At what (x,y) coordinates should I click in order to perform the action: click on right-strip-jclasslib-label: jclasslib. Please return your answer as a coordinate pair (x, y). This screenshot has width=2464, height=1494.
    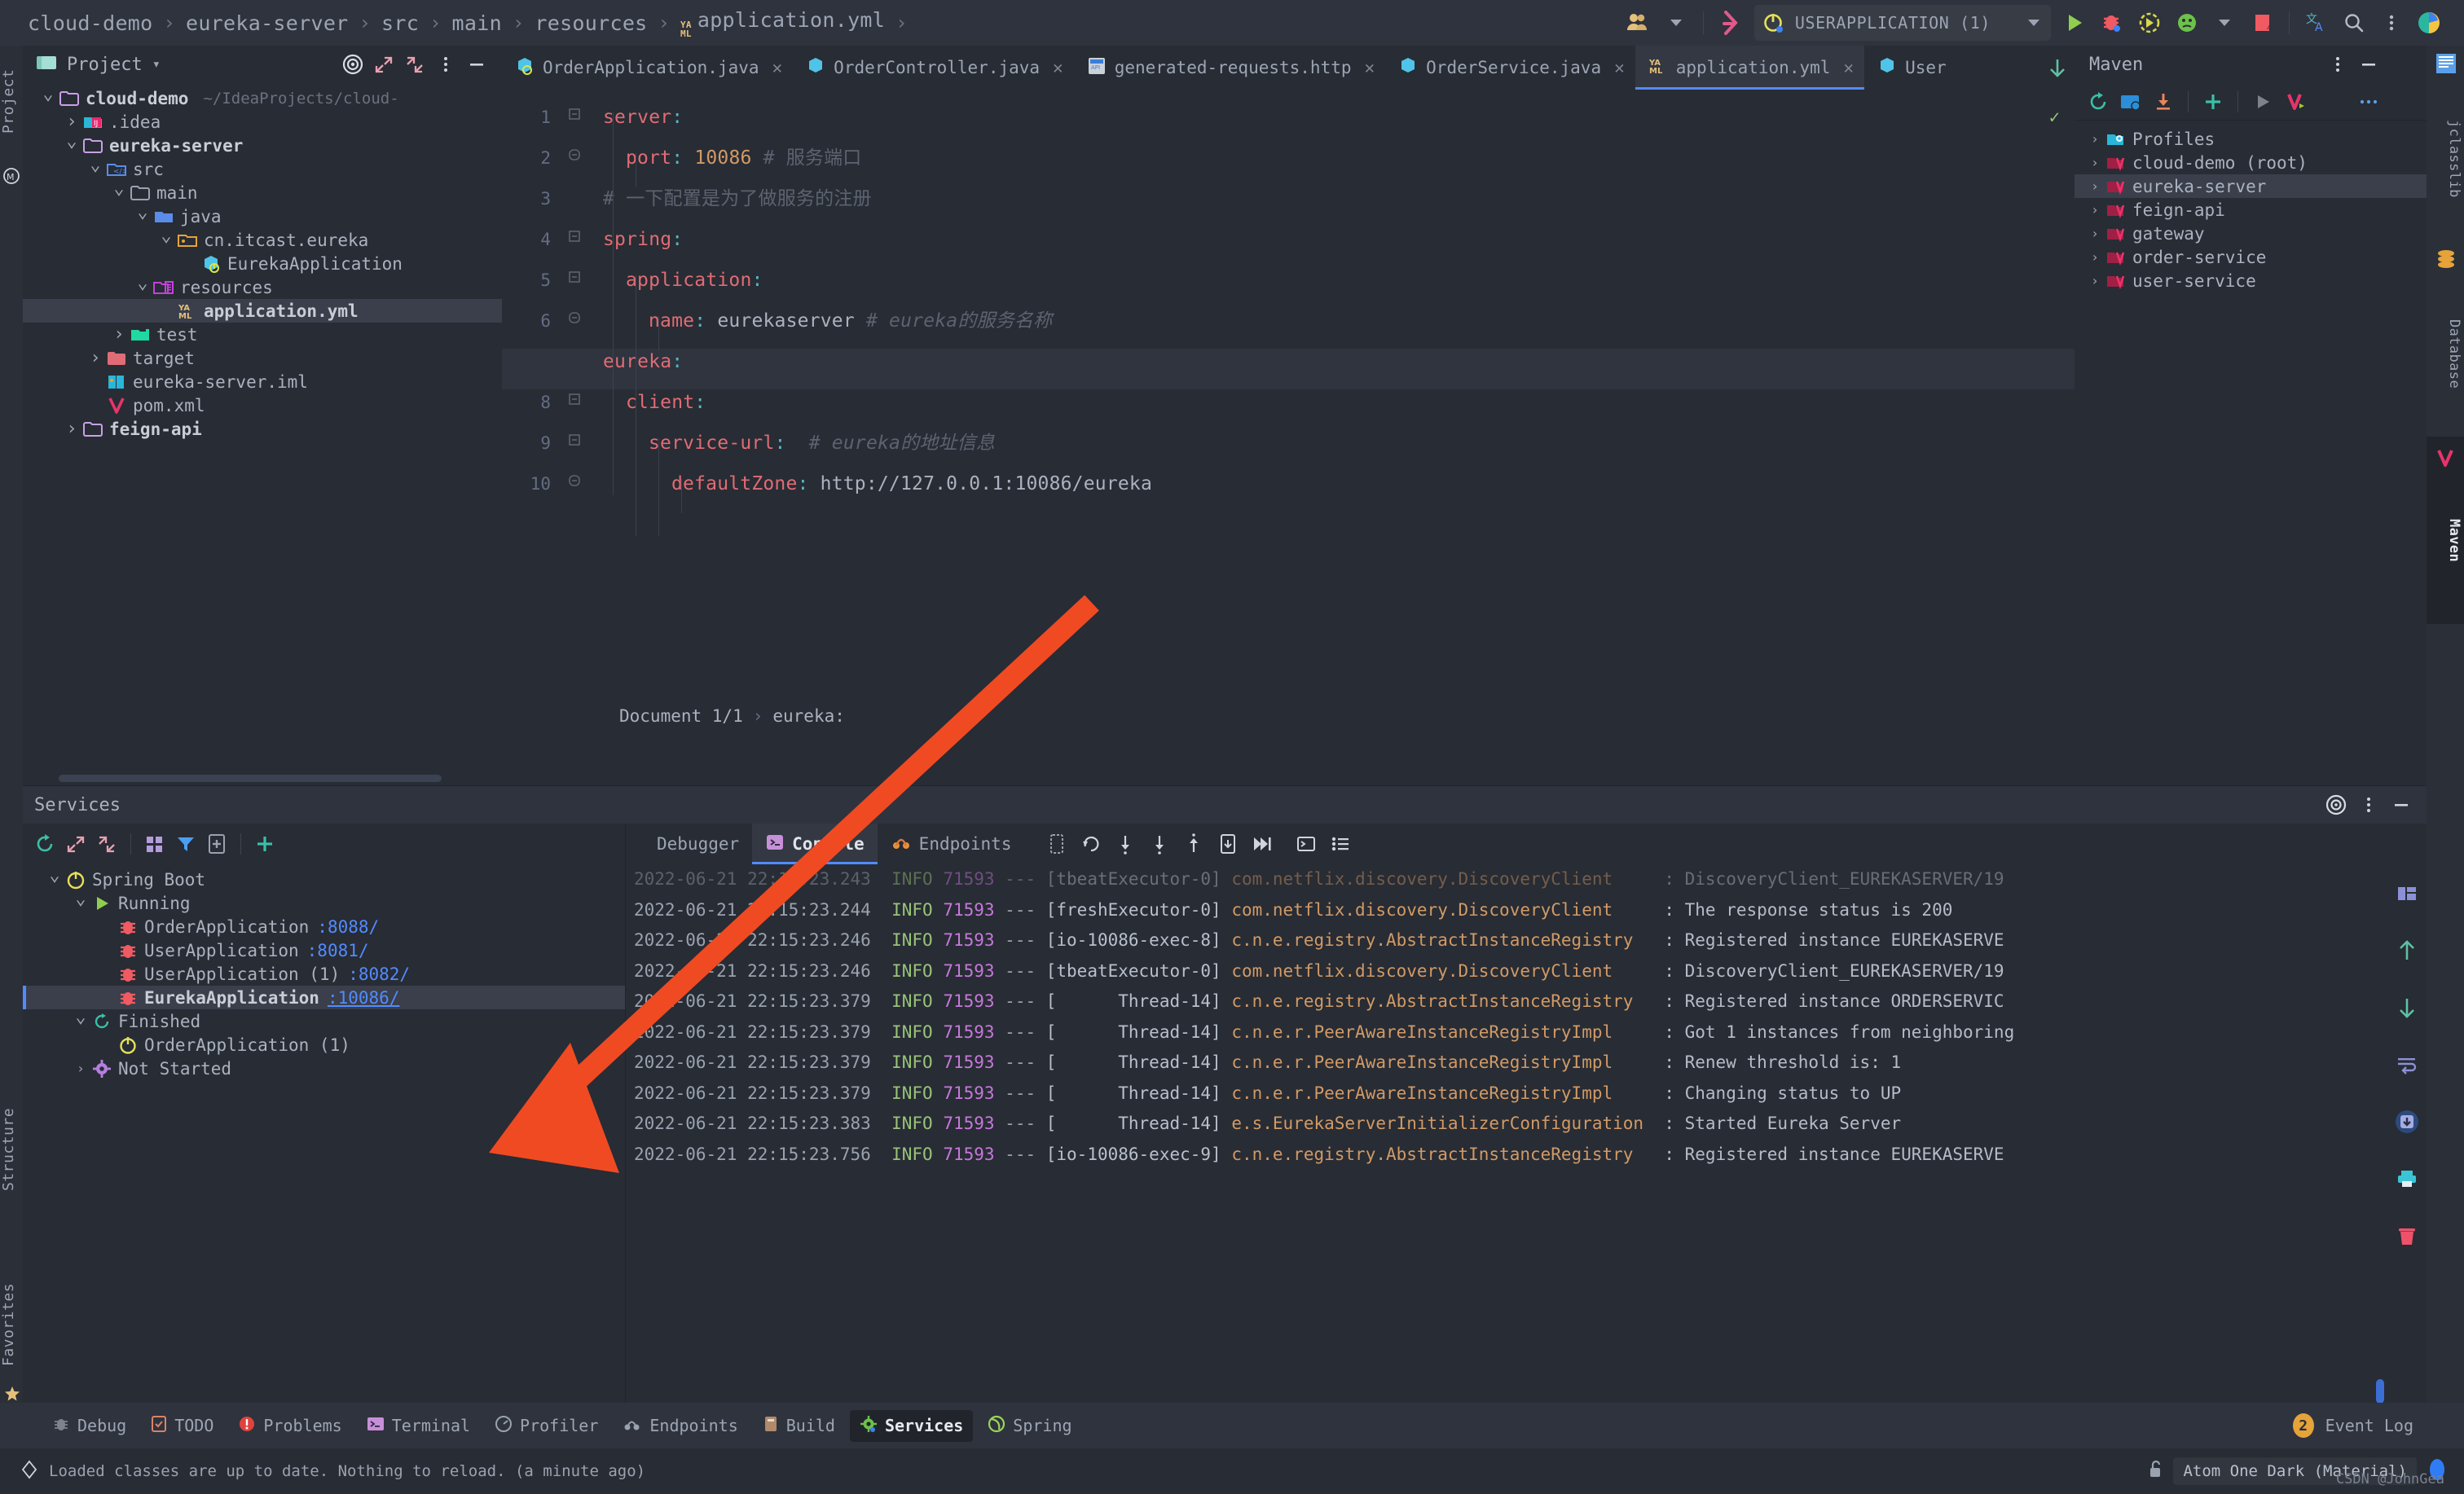
    Looking at the image, I should click on (2445, 158).